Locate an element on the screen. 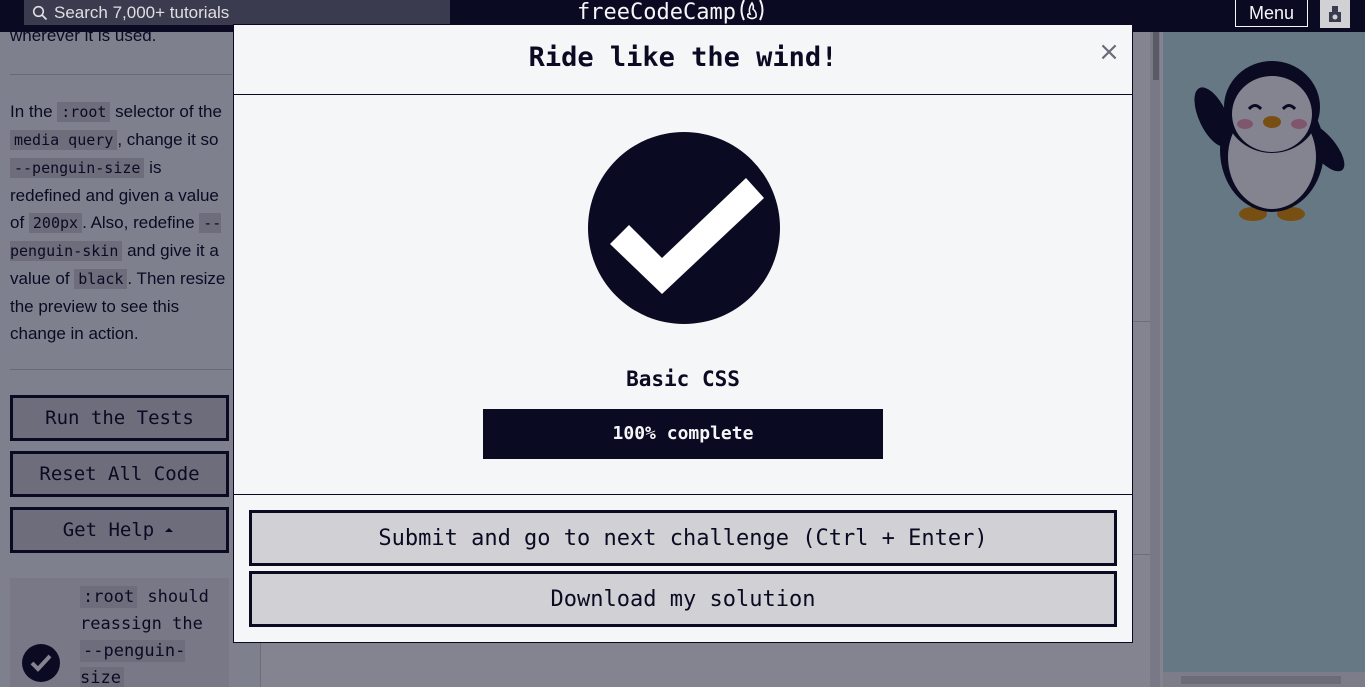 Image resolution: width=1365 pixels, height=687 pixels. user-avatar is located at coordinates (1335, 14).